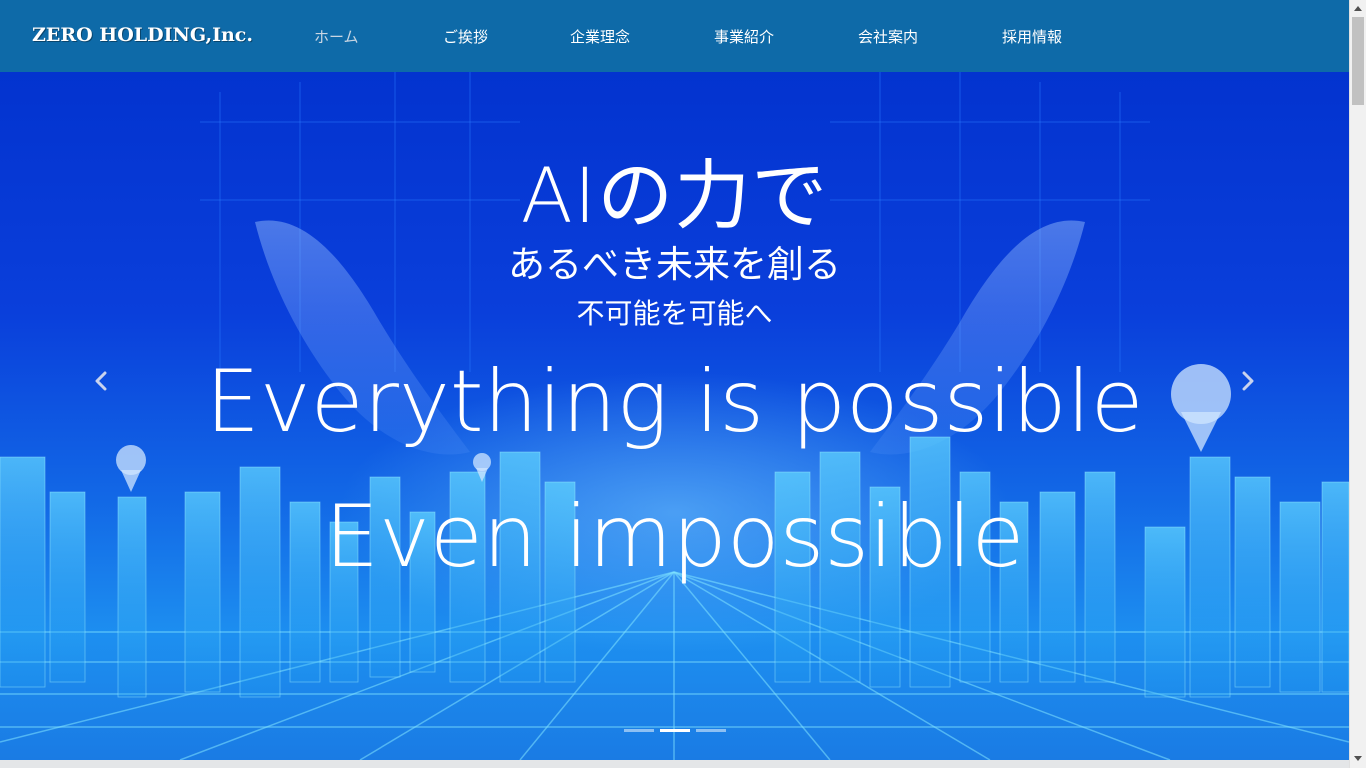  What do you see at coordinates (888, 36) in the screenshot?
I see `nav-item-company: 会社案内` at bounding box center [888, 36].